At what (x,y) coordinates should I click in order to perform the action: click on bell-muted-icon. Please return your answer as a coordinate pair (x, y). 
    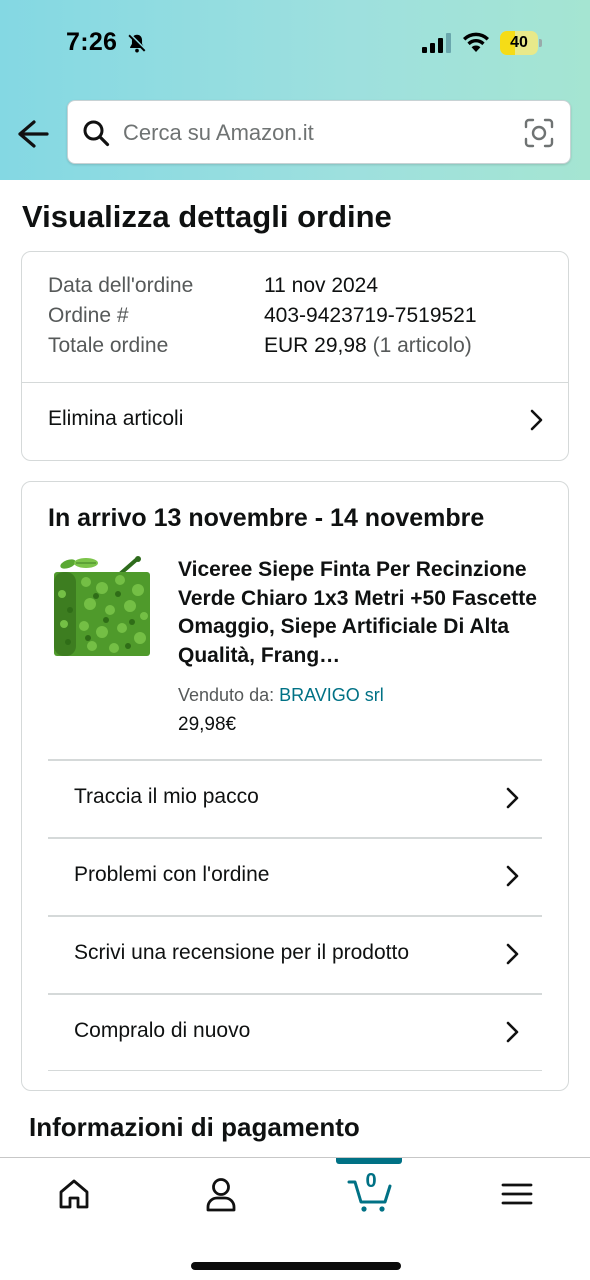
    Looking at the image, I should click on (137, 43).